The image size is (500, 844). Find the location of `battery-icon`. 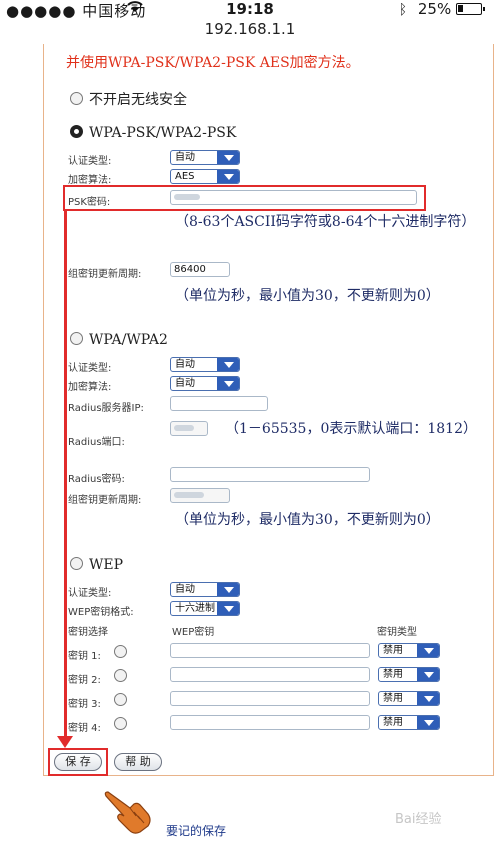

battery-icon is located at coordinates (470, 9).